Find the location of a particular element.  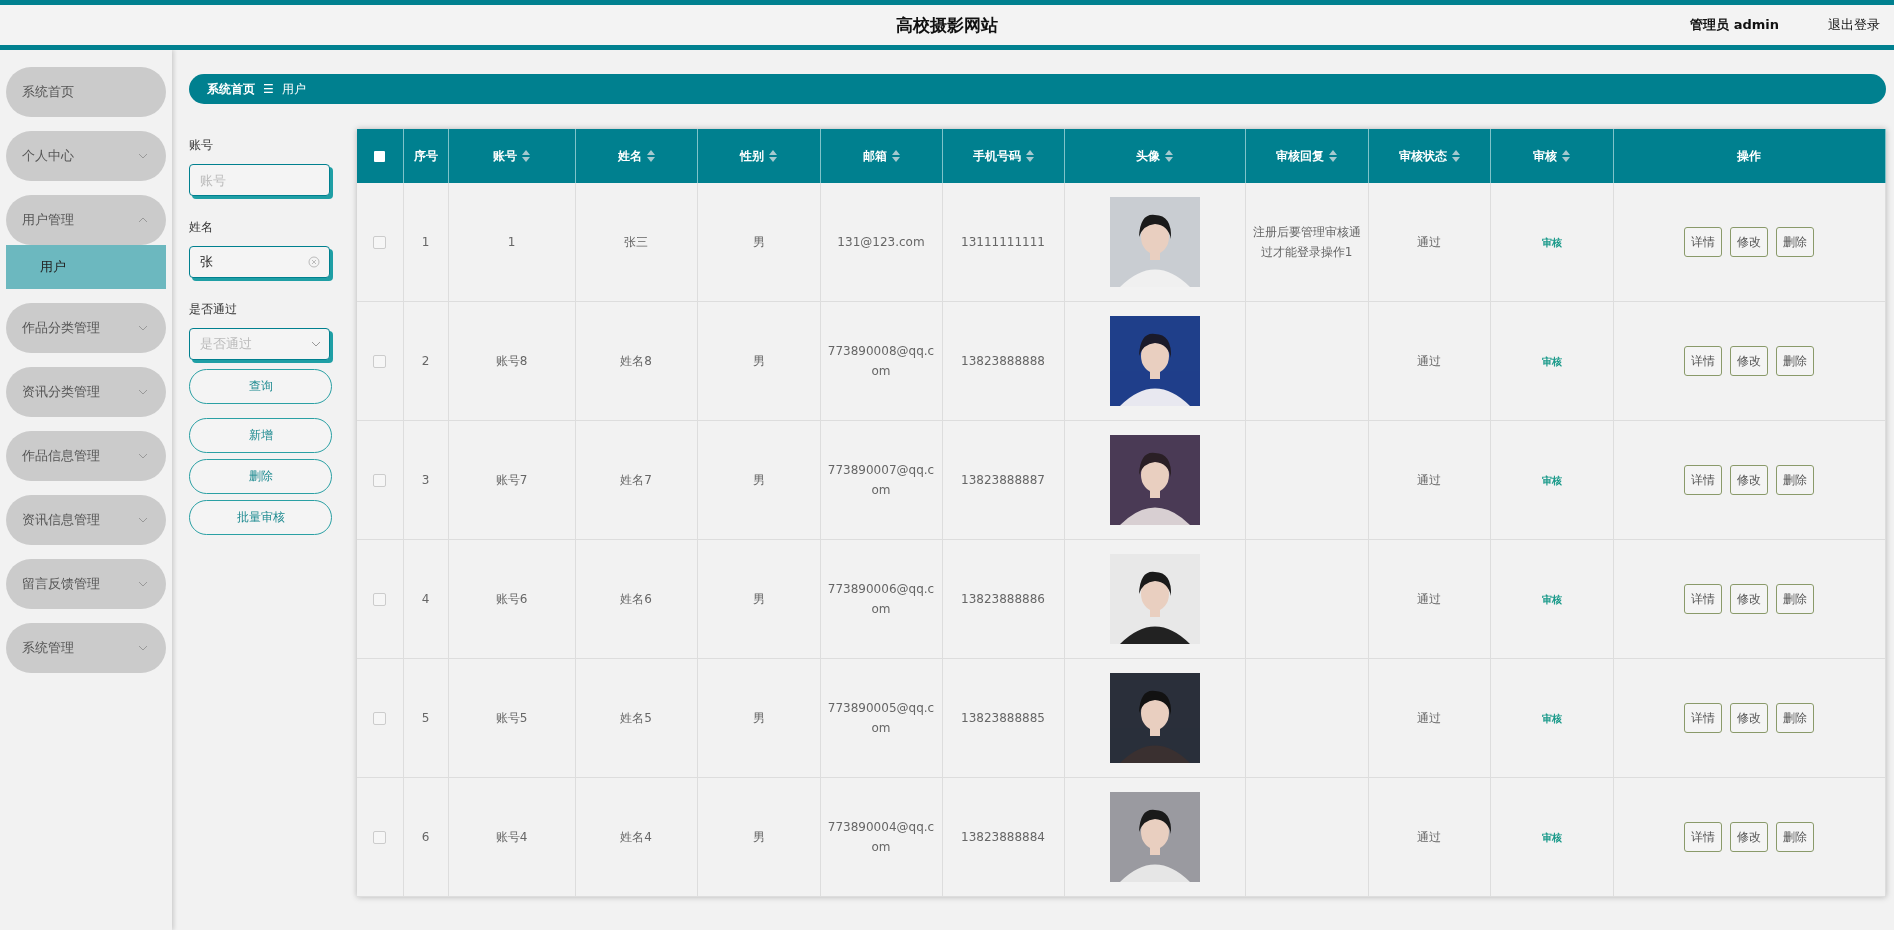

action-button: 批量审核 is located at coordinates (260, 517).